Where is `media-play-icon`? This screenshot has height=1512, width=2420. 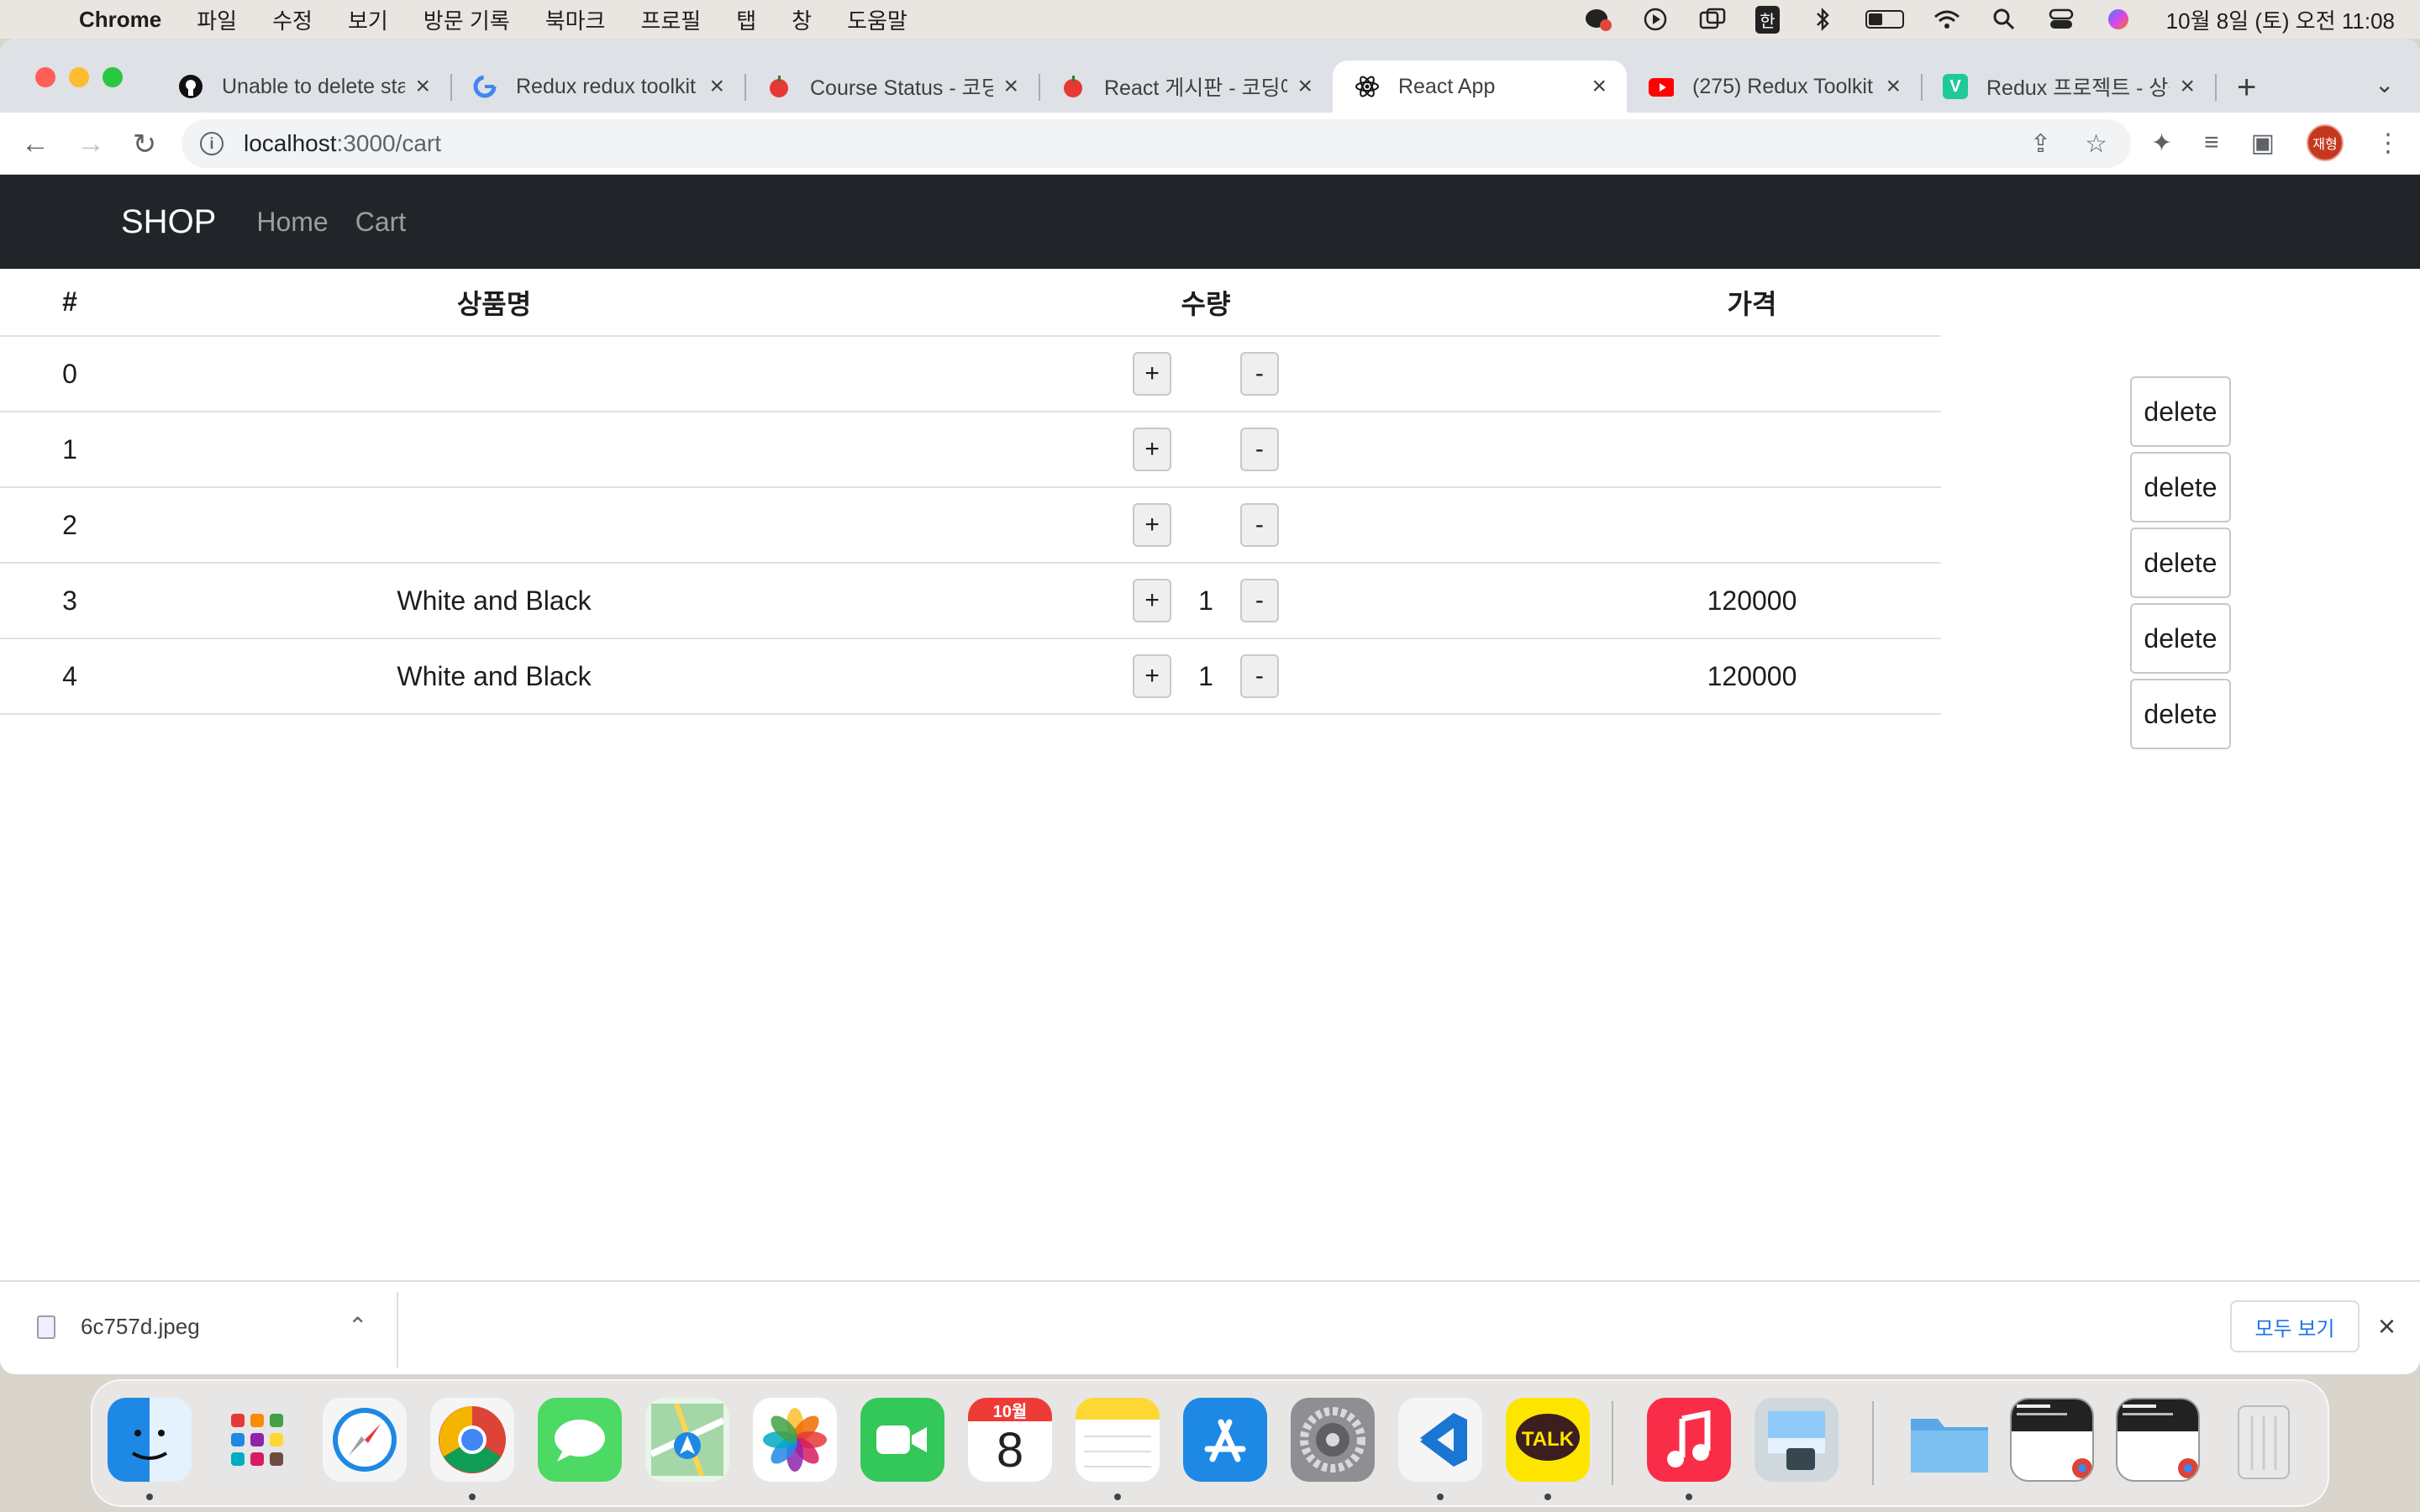 media-play-icon is located at coordinates (1655, 19).